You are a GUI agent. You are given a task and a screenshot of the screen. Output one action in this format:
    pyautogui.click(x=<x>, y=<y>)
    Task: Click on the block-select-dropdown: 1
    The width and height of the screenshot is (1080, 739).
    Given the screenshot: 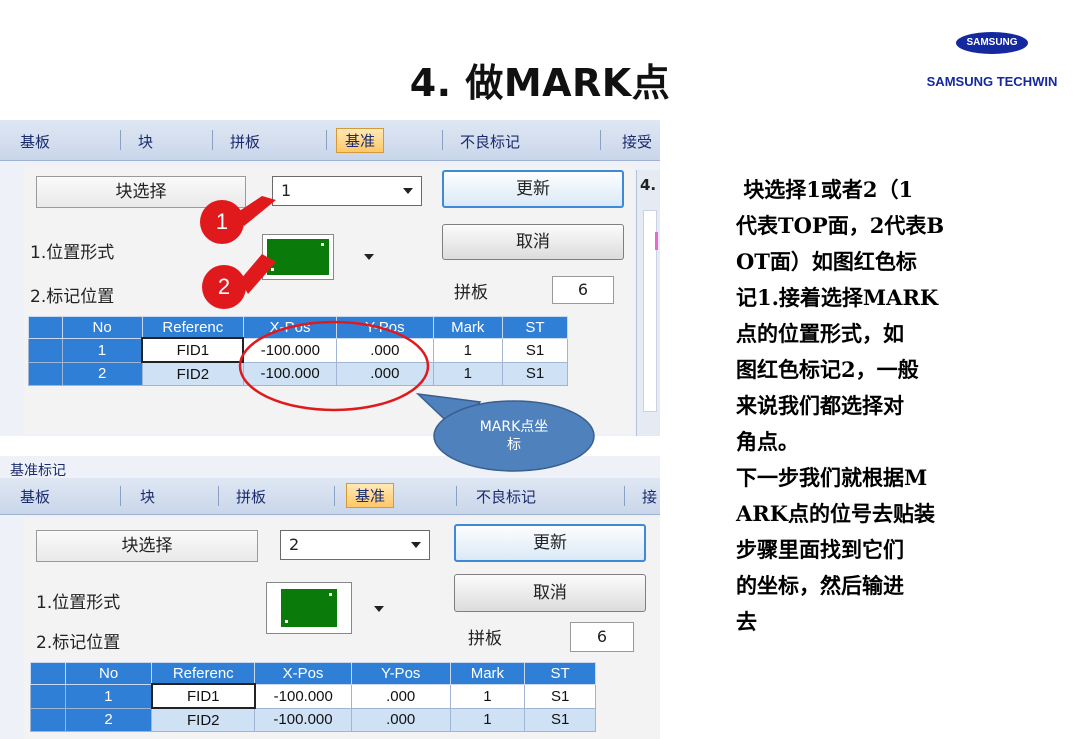 What is the action you would take?
    pyautogui.click(x=347, y=191)
    